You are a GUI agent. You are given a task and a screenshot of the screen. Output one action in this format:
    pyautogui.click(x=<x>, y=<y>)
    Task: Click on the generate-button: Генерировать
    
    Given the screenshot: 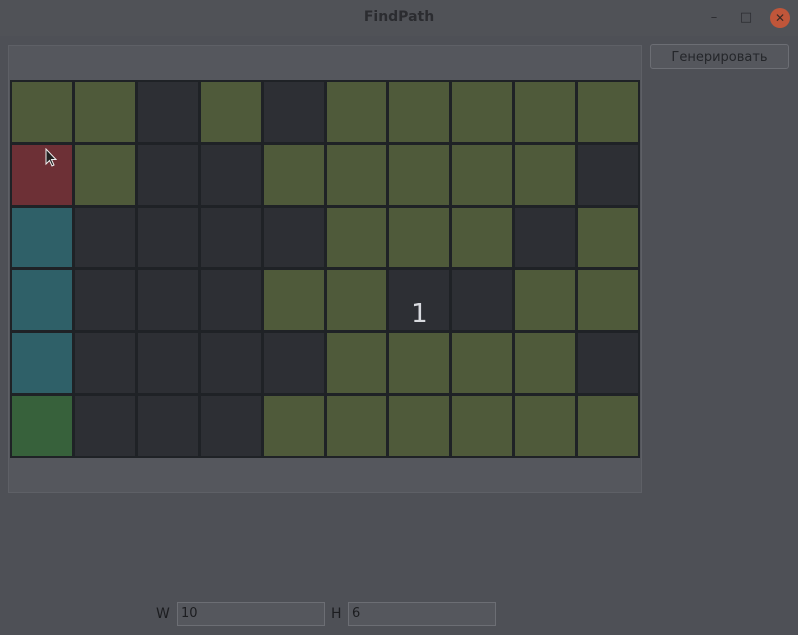 What is the action you would take?
    pyautogui.click(x=719, y=56)
    